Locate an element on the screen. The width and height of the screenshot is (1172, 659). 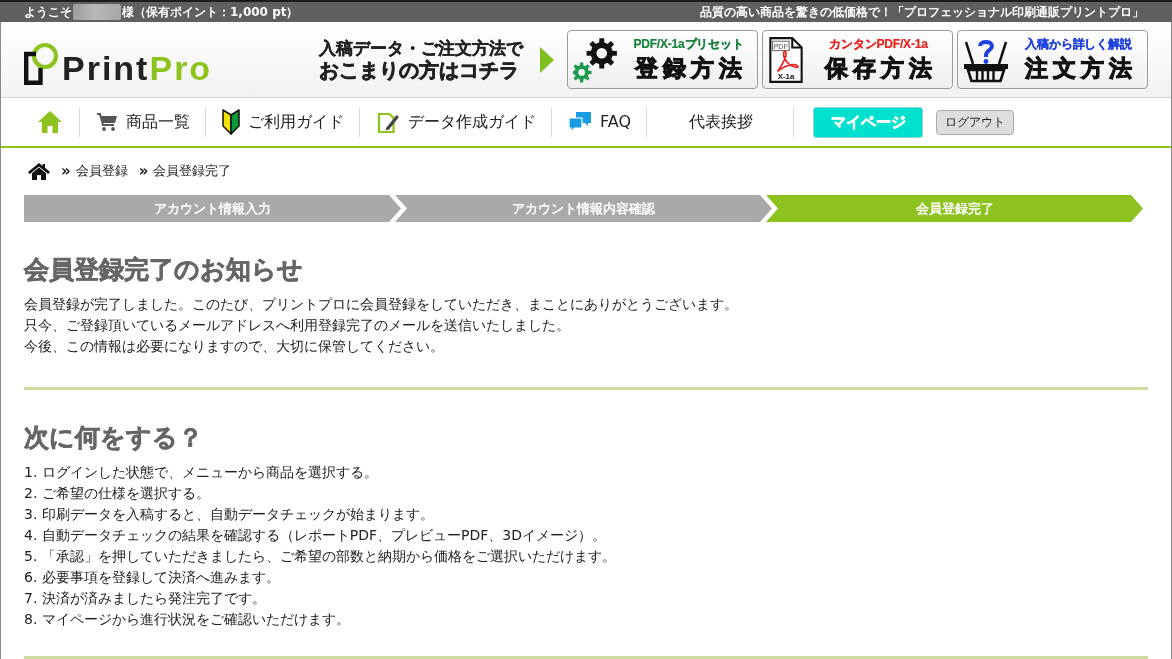
list-item: 4. 自動データチェックの結果を確認する（レポートPDF、プレビューPDF、3Dイメージ）。 is located at coordinates (316, 535).